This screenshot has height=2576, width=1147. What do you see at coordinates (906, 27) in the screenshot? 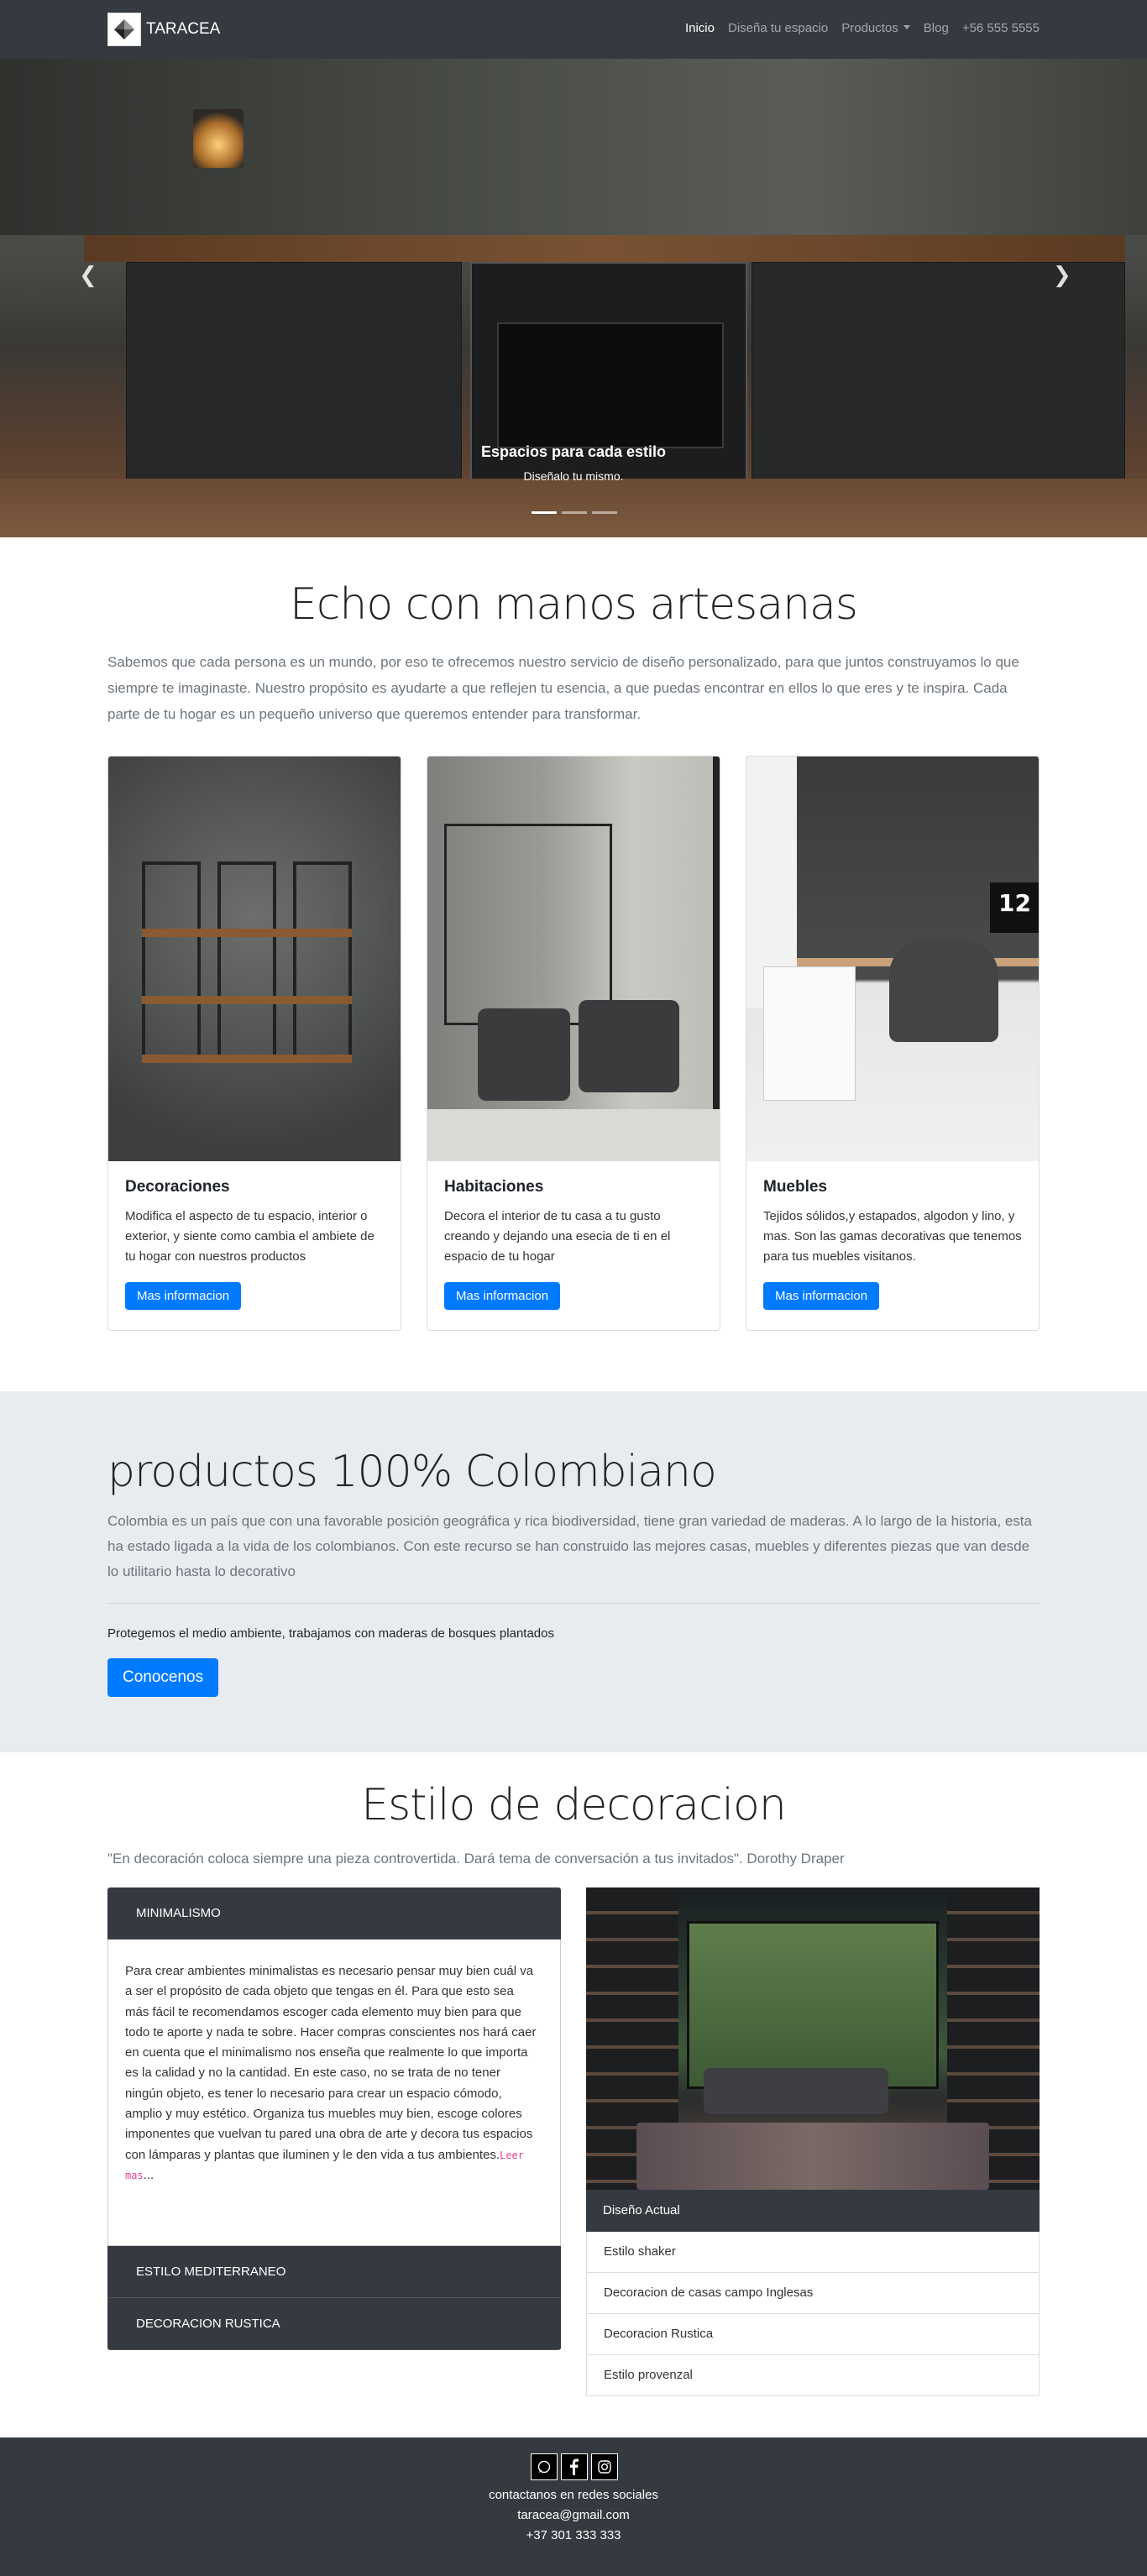
I see `caret-down-icon` at bounding box center [906, 27].